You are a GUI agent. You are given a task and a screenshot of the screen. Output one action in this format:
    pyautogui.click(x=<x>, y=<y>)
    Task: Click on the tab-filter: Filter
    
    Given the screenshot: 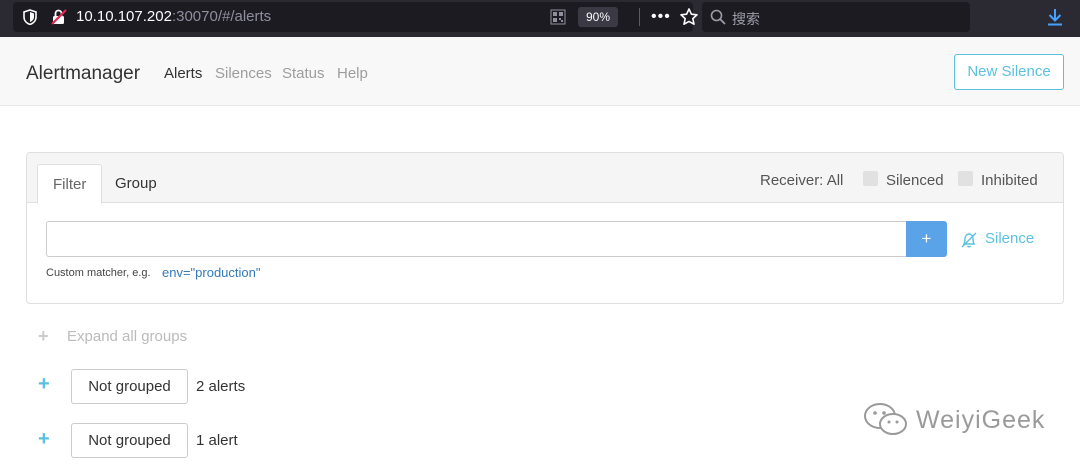 What is the action you would take?
    pyautogui.click(x=70, y=184)
    